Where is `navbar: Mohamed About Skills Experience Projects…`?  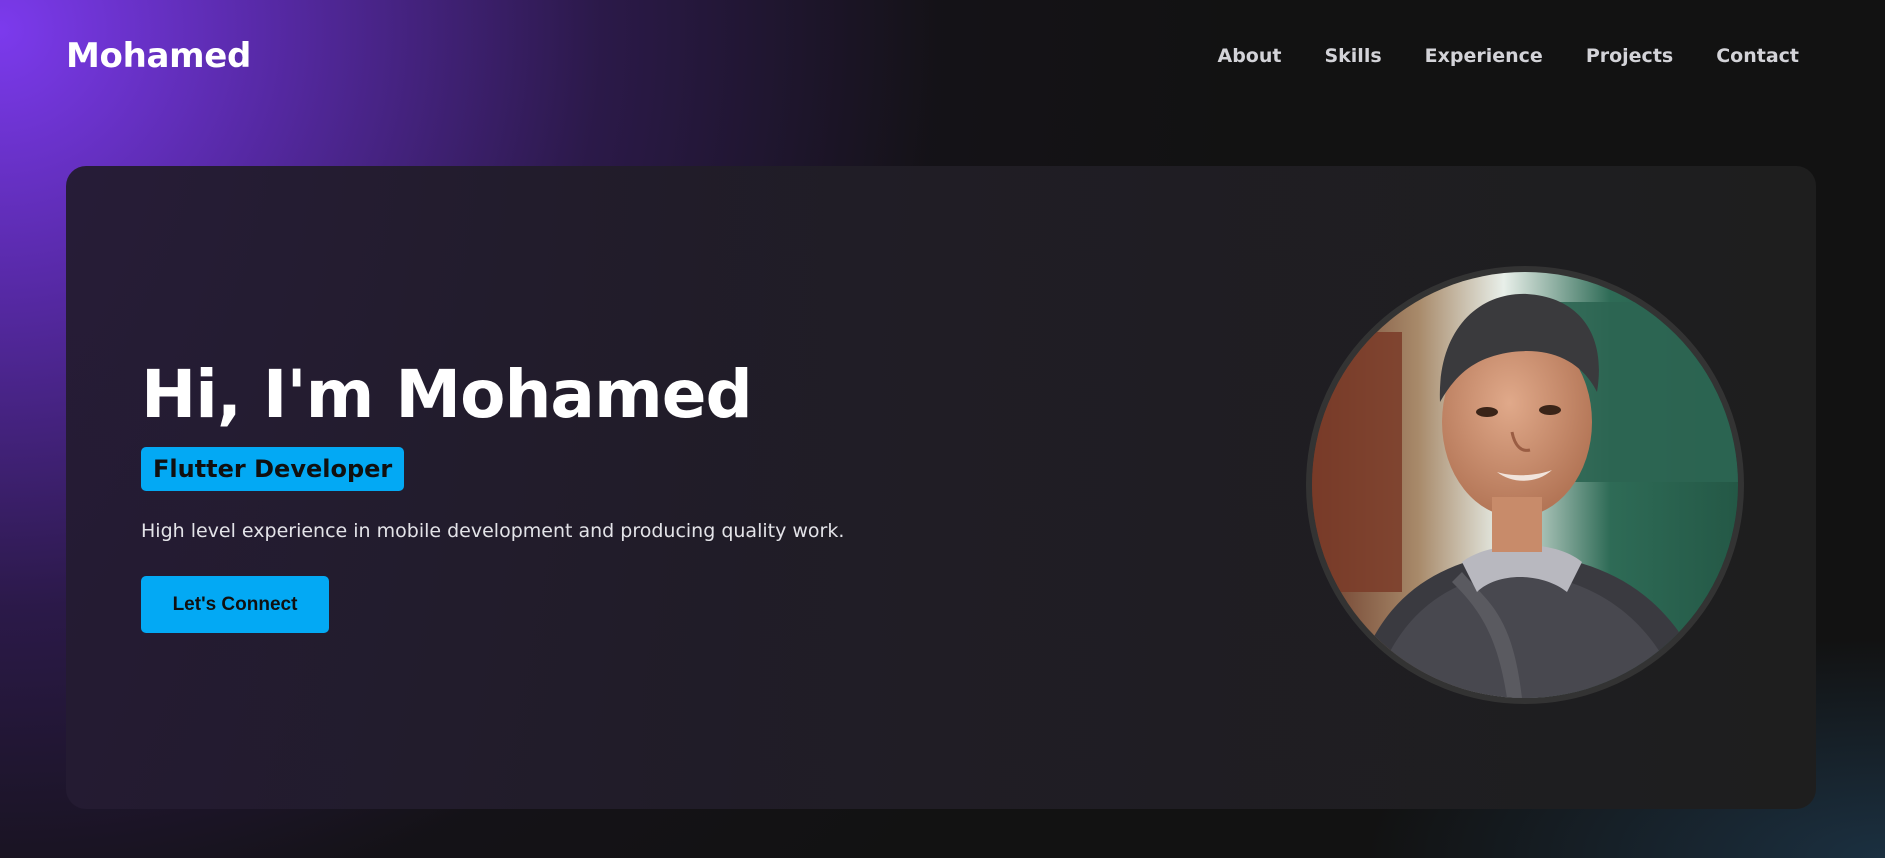 navbar: Mohamed About Skills Experience Projects… is located at coordinates (942, 57).